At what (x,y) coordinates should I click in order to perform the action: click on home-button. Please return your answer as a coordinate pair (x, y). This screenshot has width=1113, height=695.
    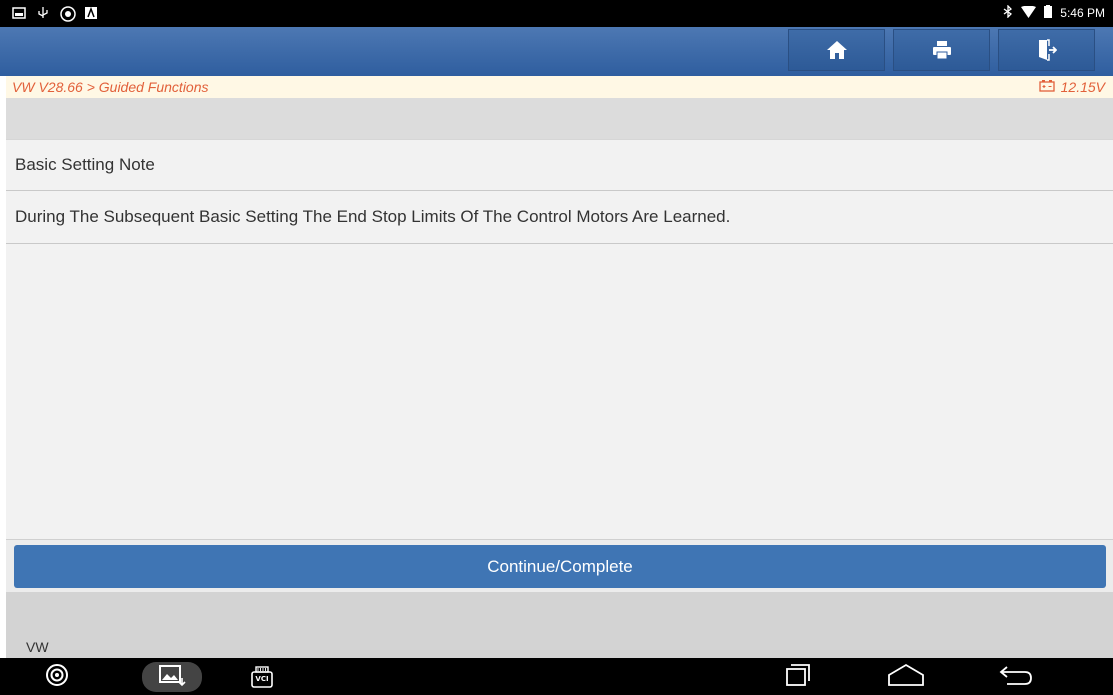
    Looking at the image, I should click on (836, 50).